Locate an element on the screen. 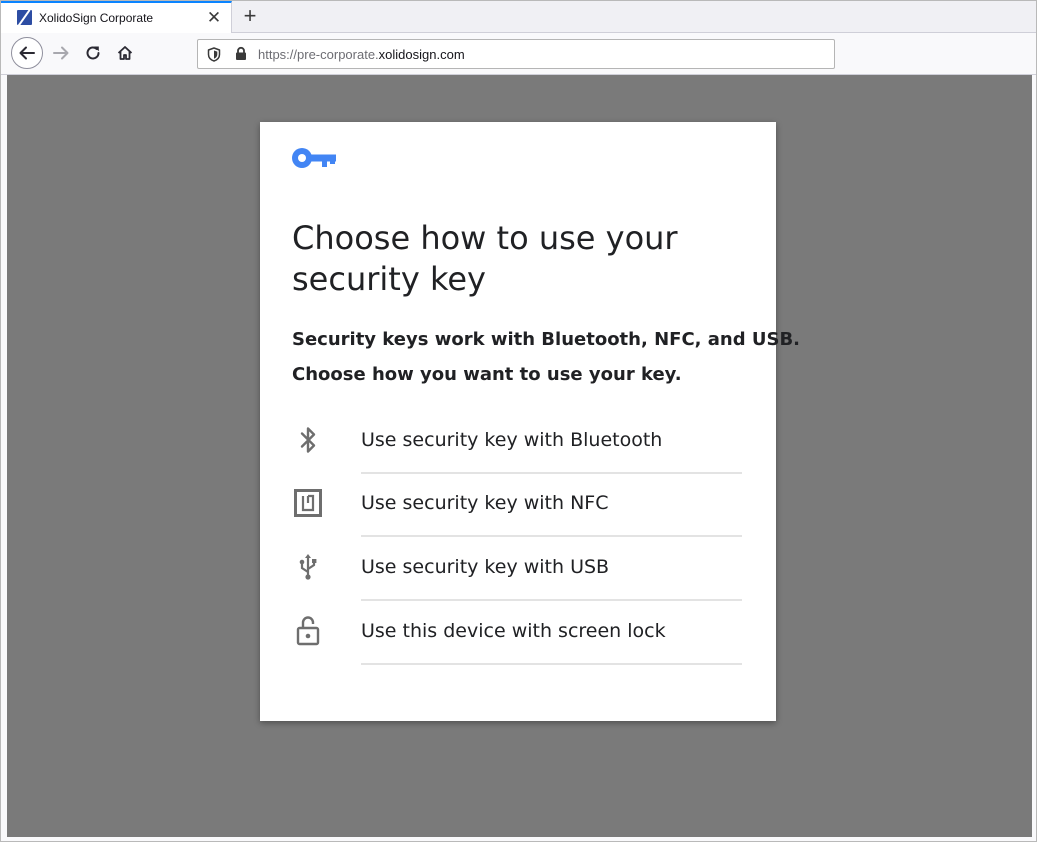  option-label-usb: Use security key with USB is located at coordinates (485, 567).